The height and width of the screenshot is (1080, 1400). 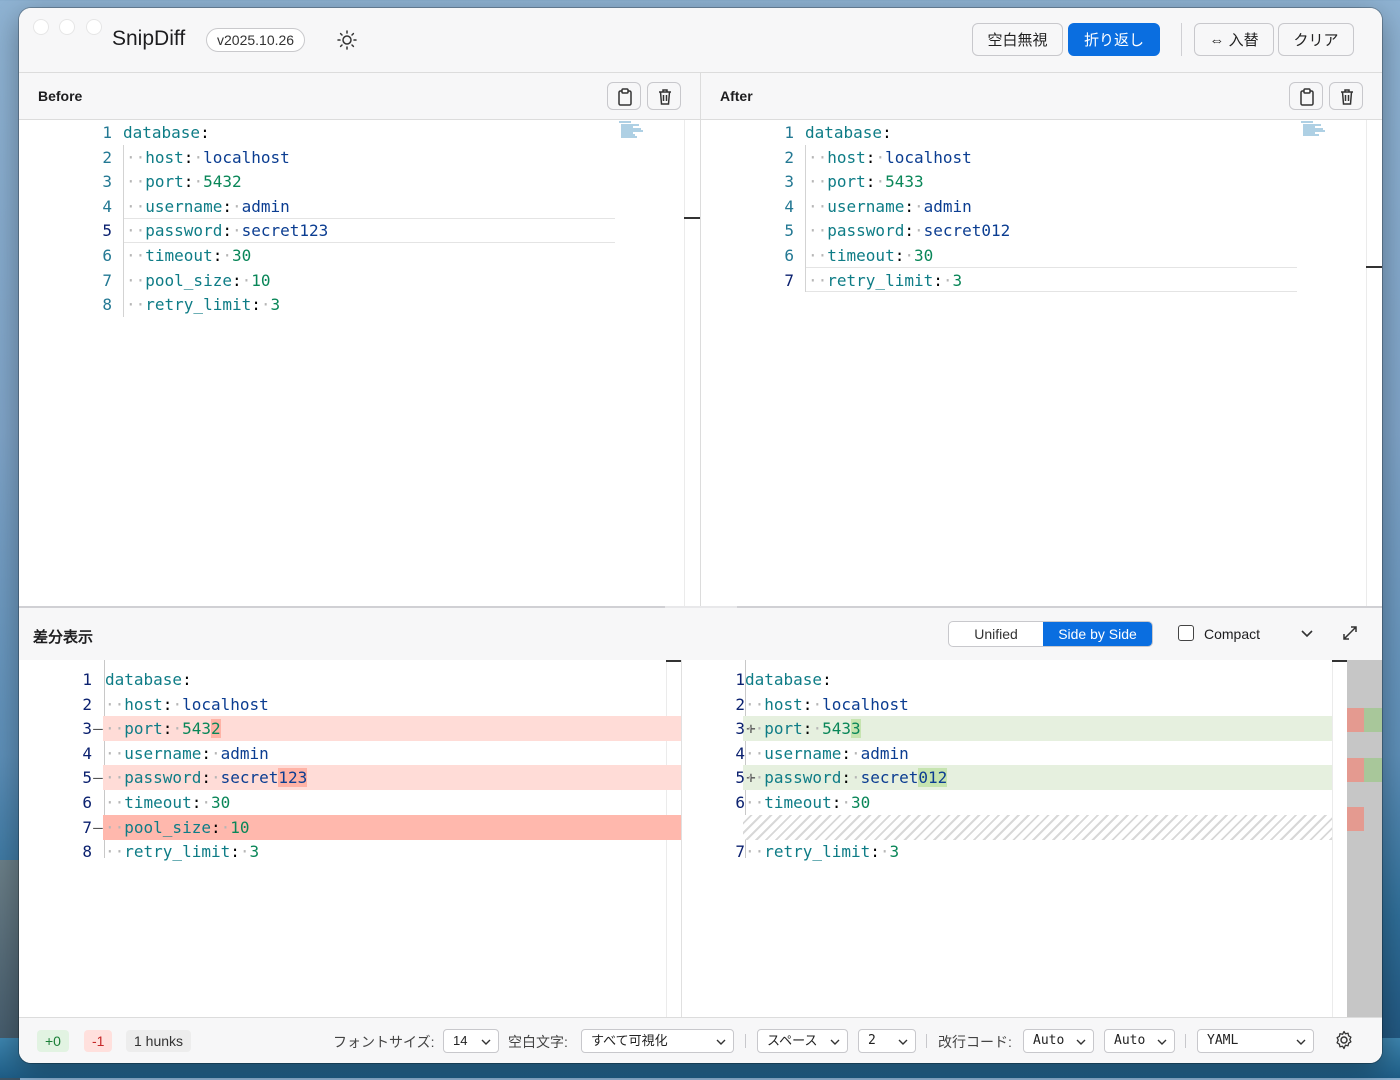 I want to click on swap-button: ⇔ 入替, so click(x=1234, y=39).